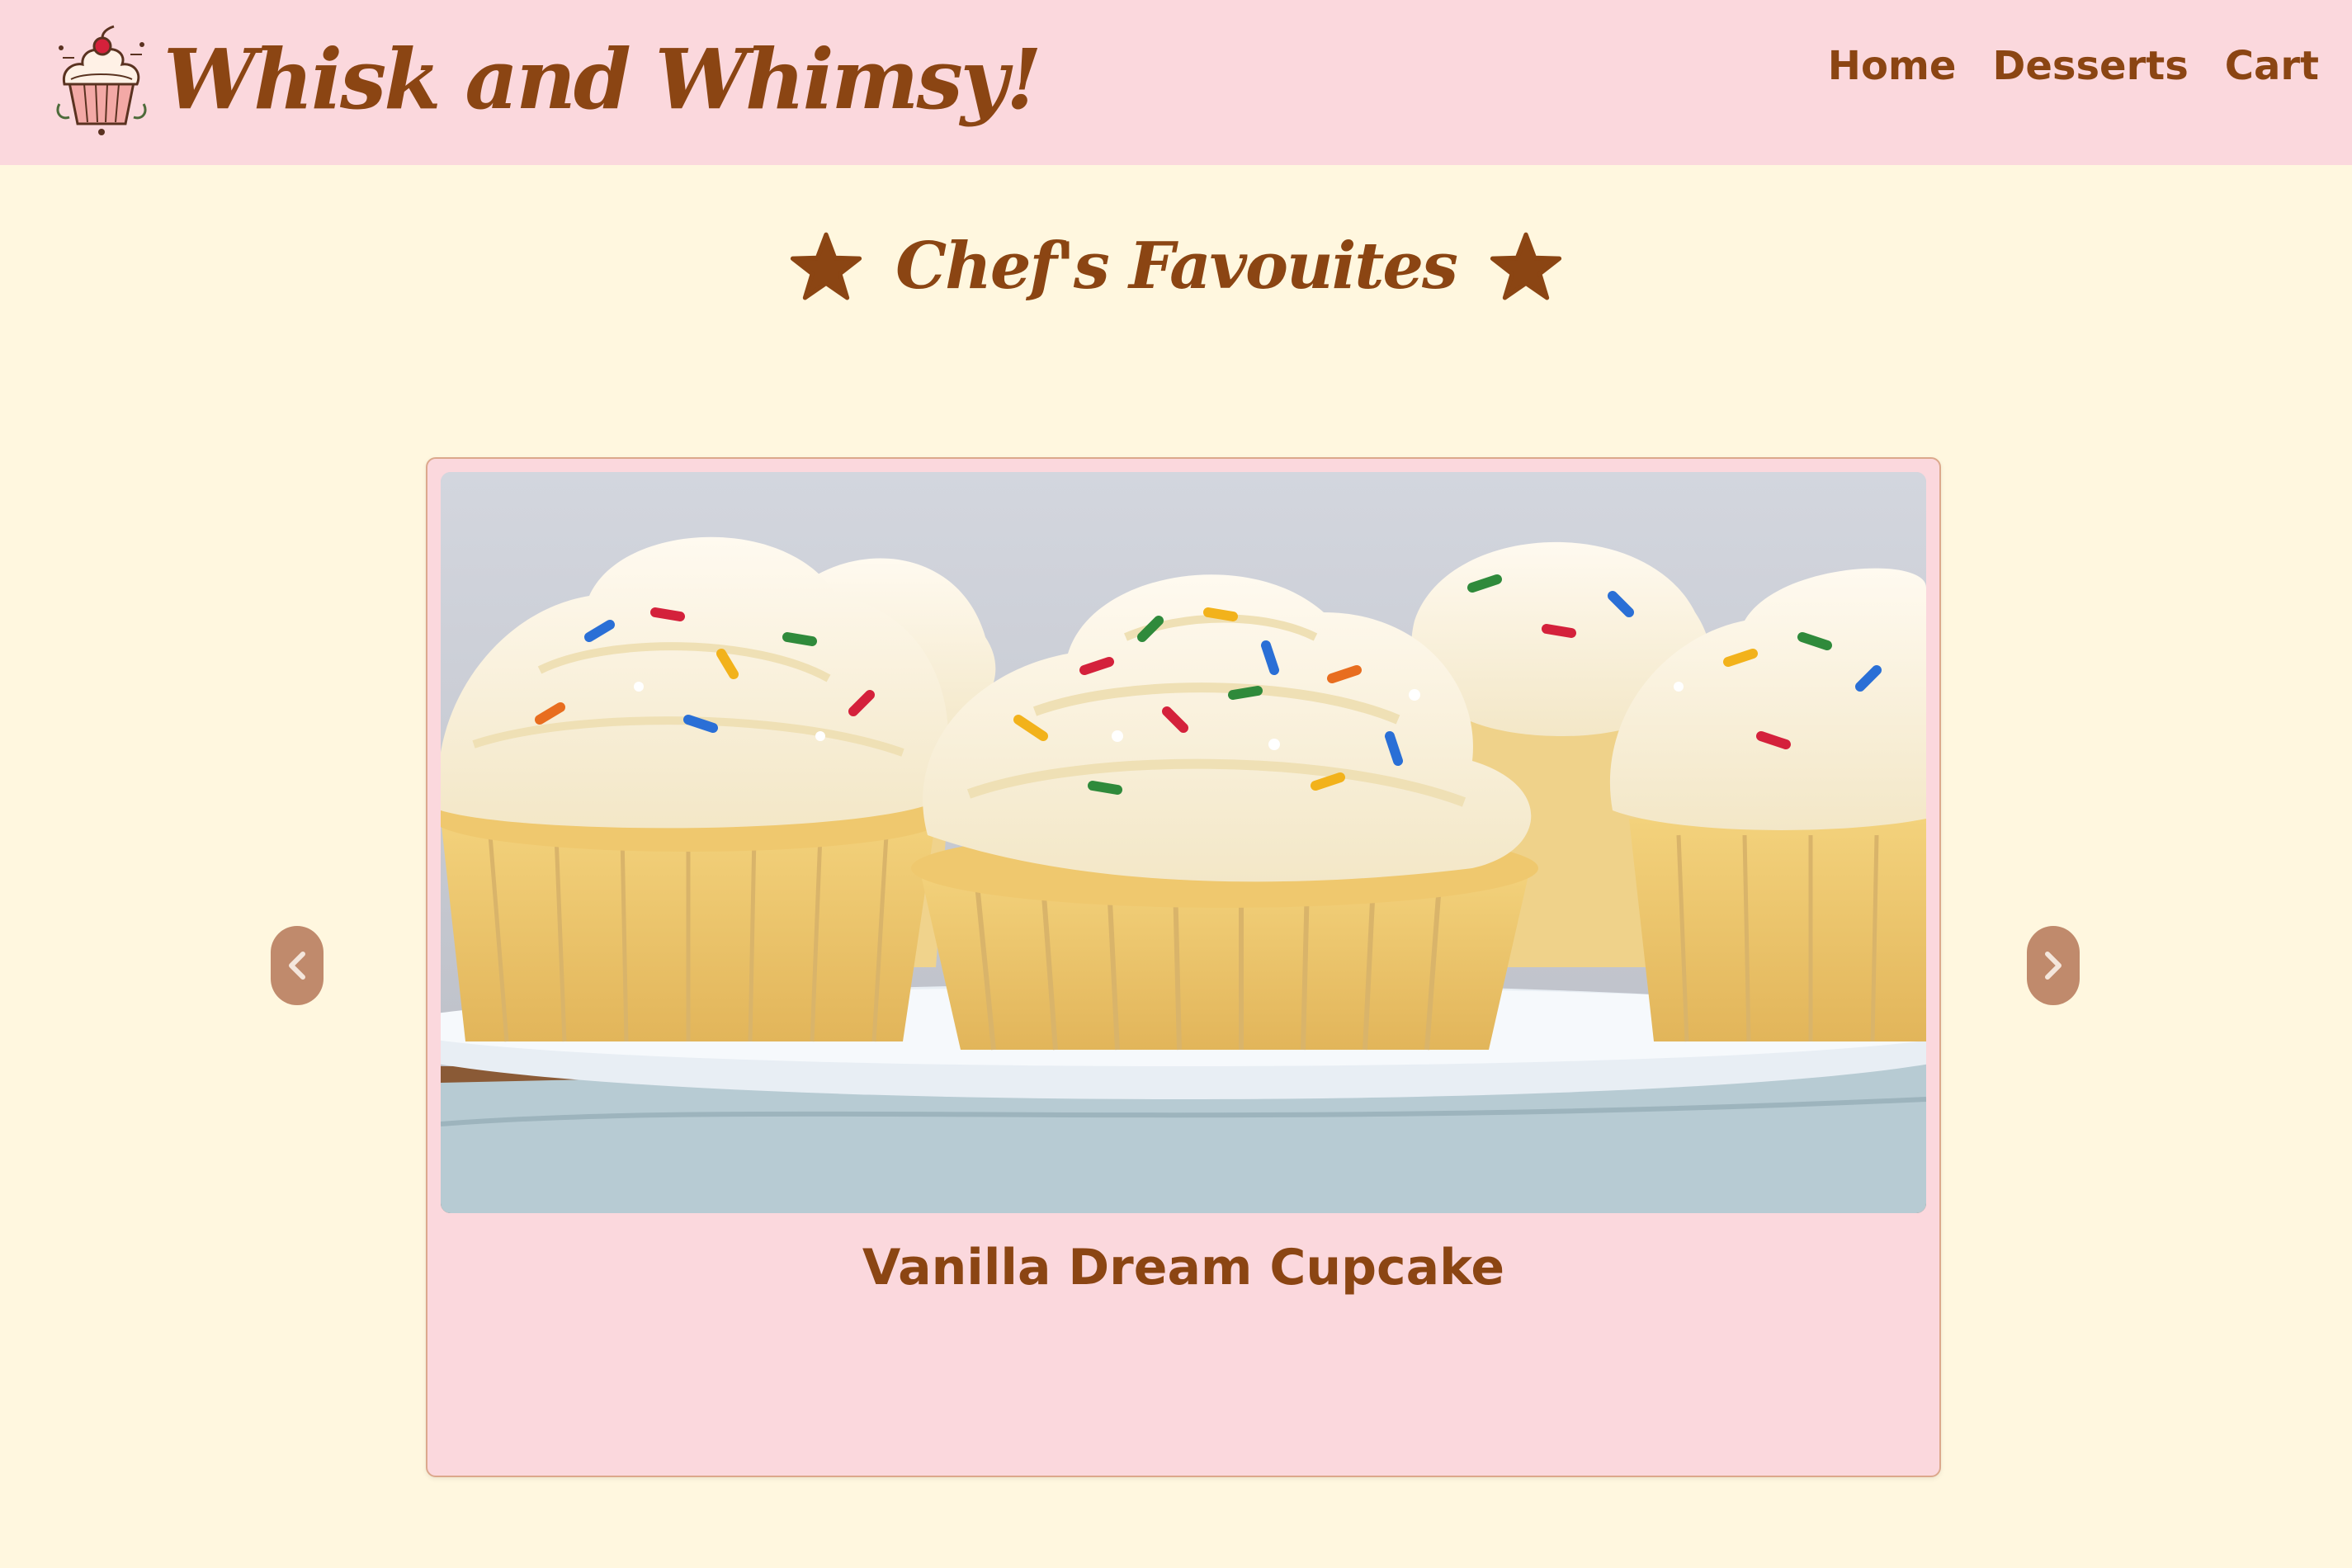 The width and height of the screenshot is (2352, 1568). I want to click on section-heading: Chef's Favouites, so click(1176, 266).